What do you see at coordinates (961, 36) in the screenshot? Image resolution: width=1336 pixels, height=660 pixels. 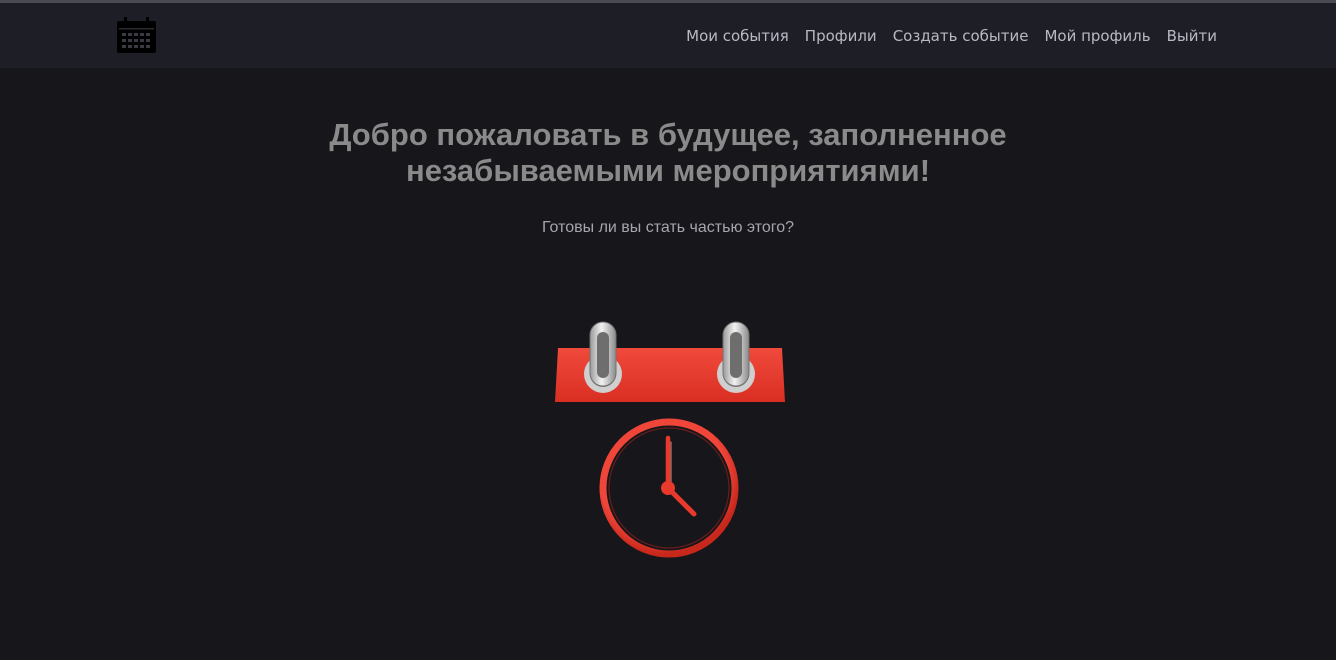 I see `nav-create-event: Создать событие` at bounding box center [961, 36].